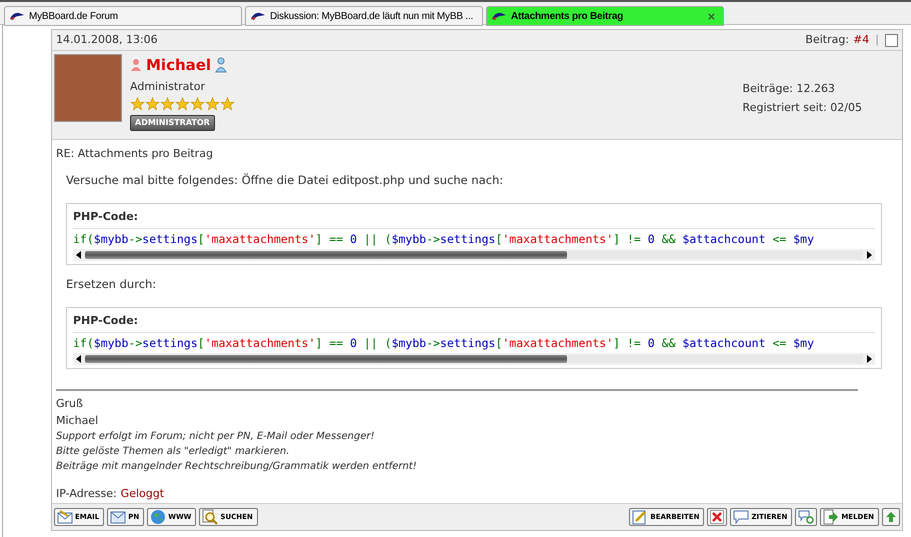 The height and width of the screenshot is (537, 911). I want to click on bubble-plus-icon, so click(806, 517).